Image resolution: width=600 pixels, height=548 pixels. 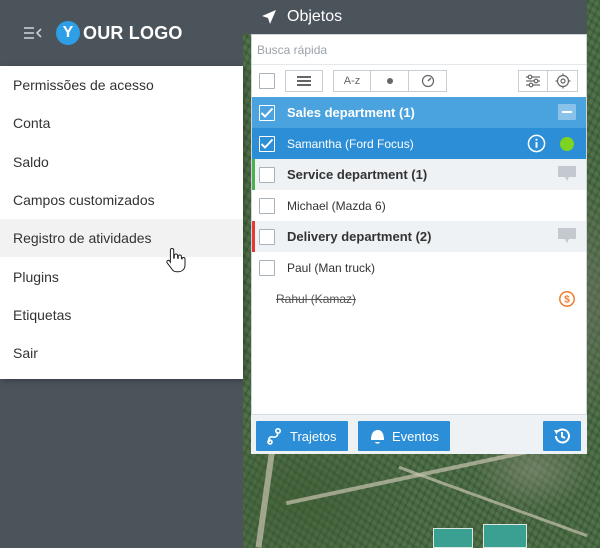 I want to click on sort-az-label: A-z, so click(x=352, y=81).